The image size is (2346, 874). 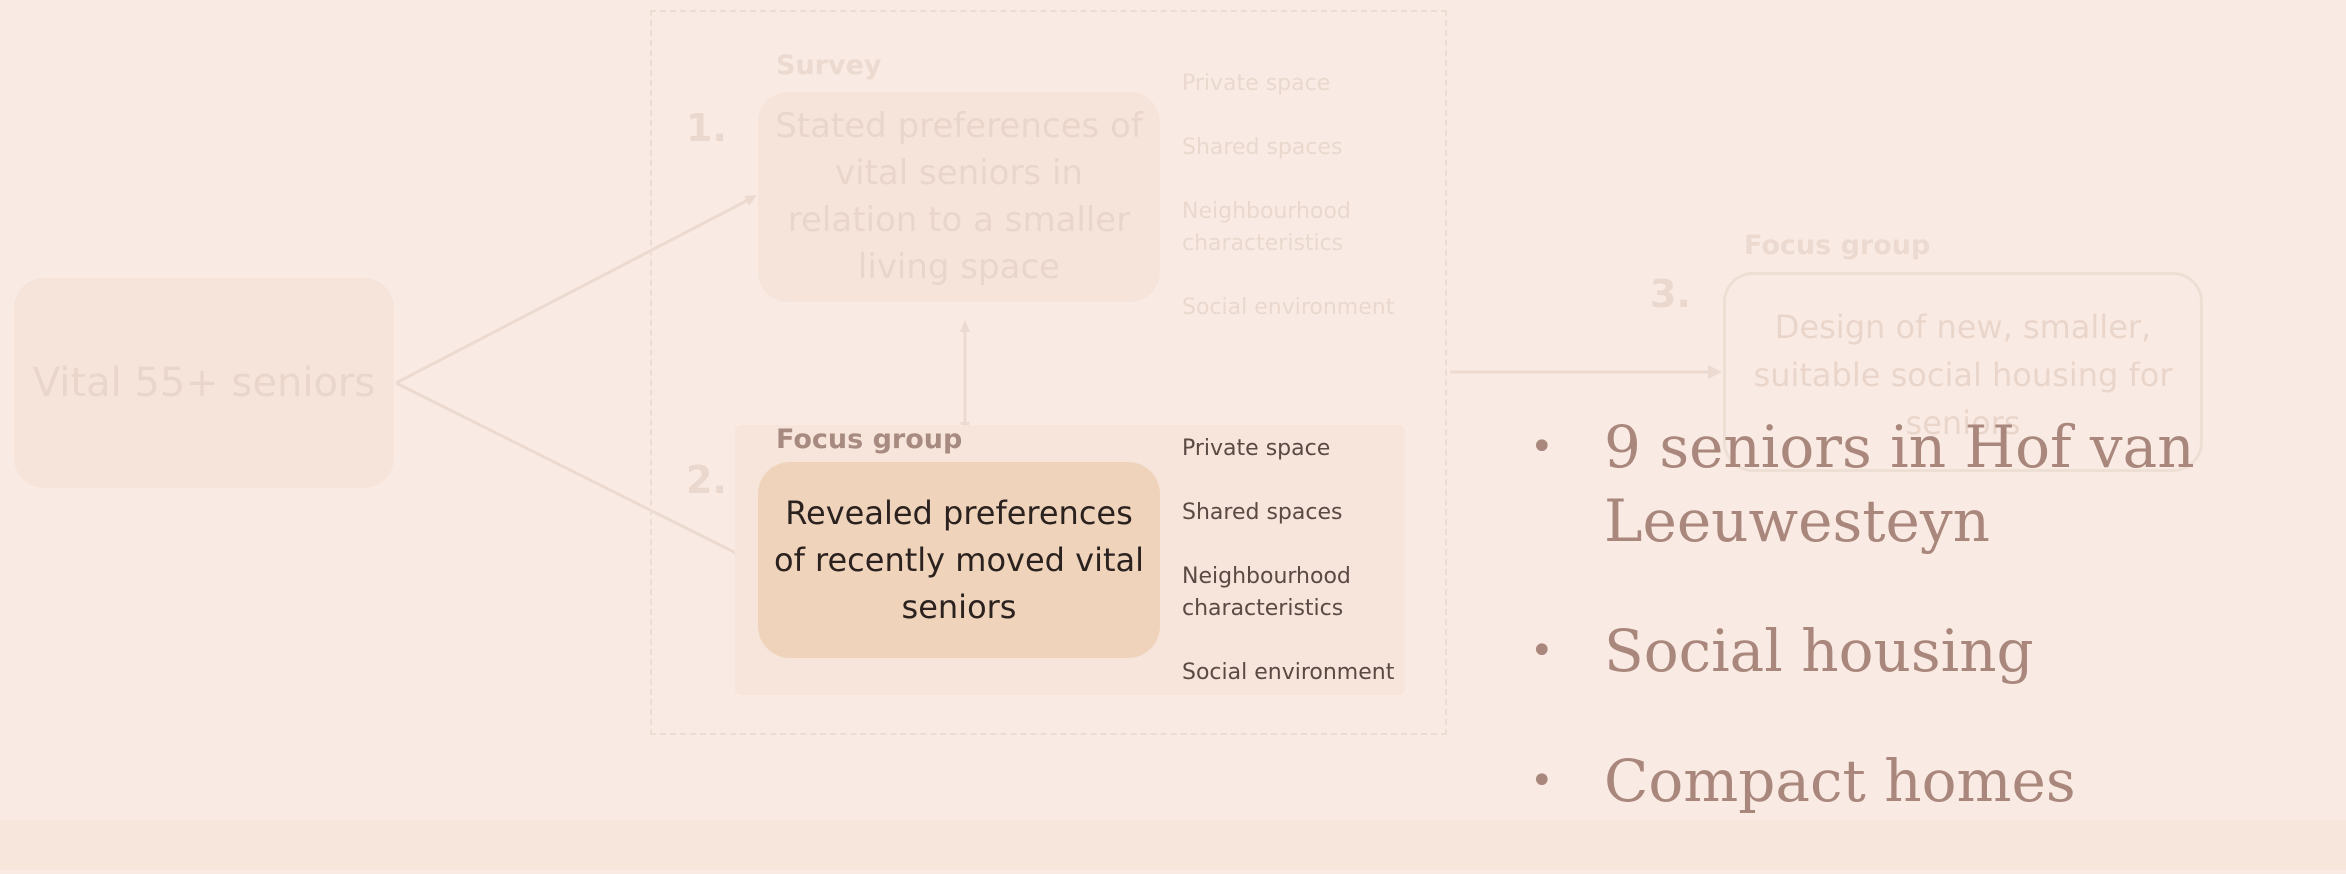 What do you see at coordinates (1266, 592) in the screenshot?
I see `focus-attr-neighbourhood: Neighbourhood characteristics` at bounding box center [1266, 592].